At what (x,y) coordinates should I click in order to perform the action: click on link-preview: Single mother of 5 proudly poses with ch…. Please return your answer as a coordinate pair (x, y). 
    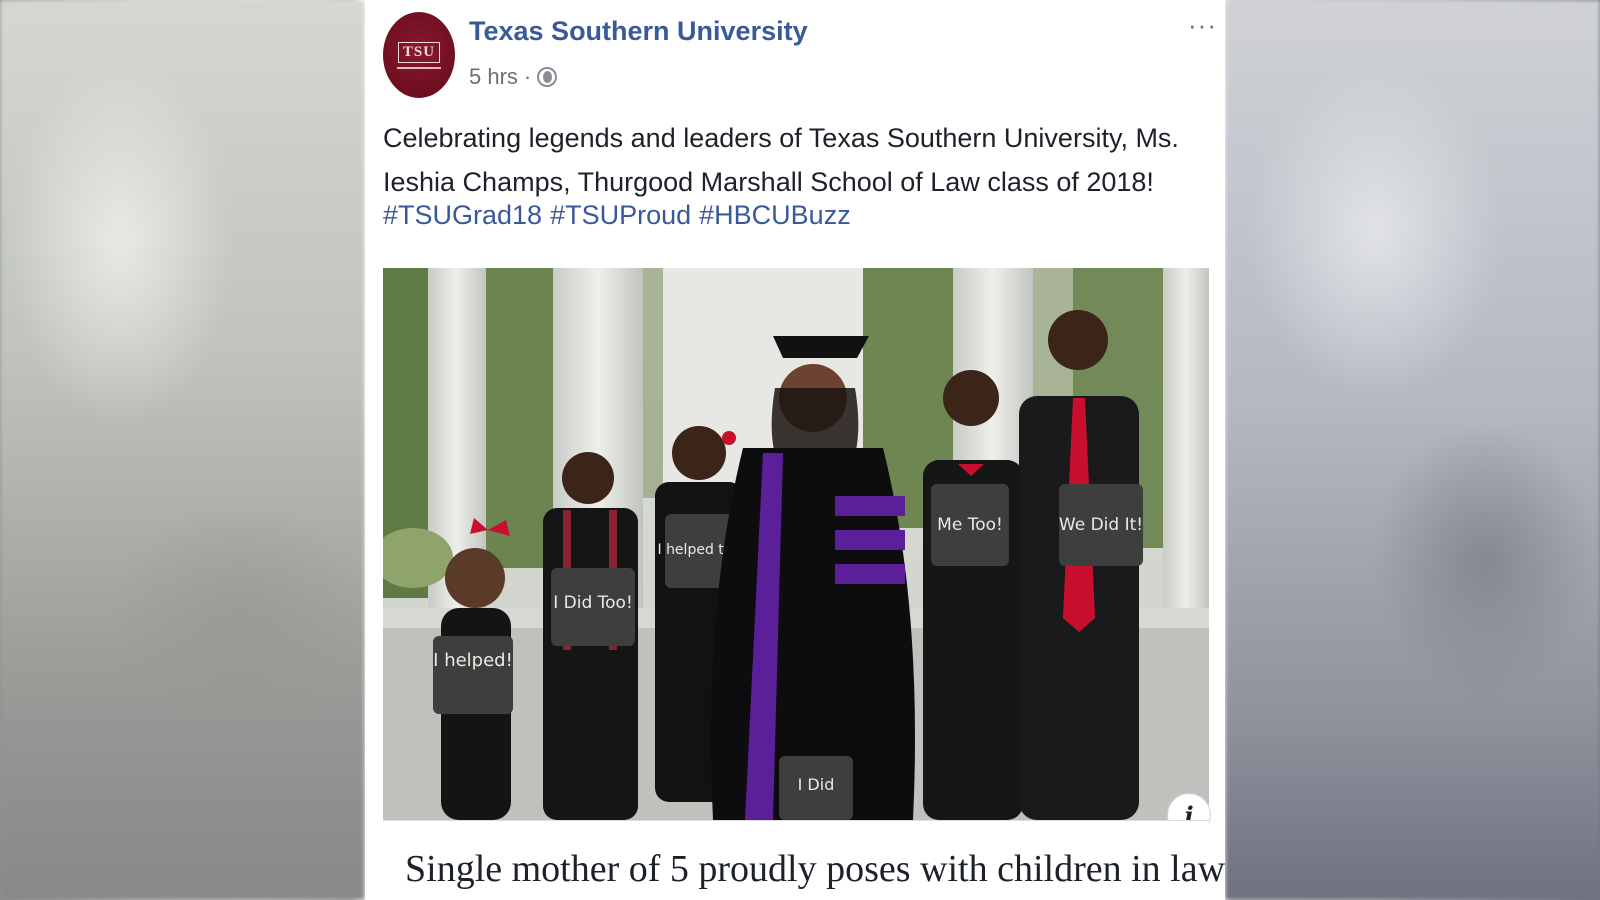
    Looking at the image, I should click on (804, 860).